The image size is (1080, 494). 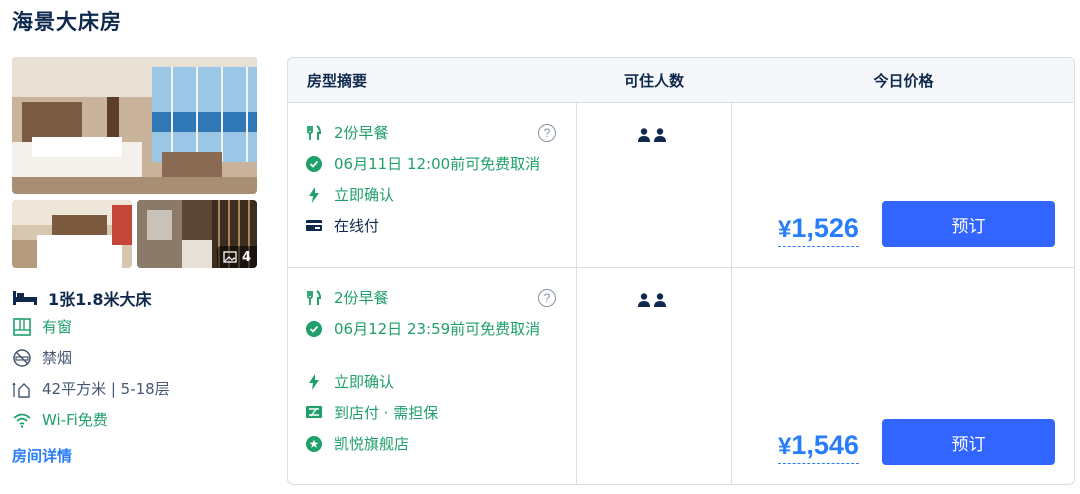 I want to click on image-icon, so click(x=230, y=257).